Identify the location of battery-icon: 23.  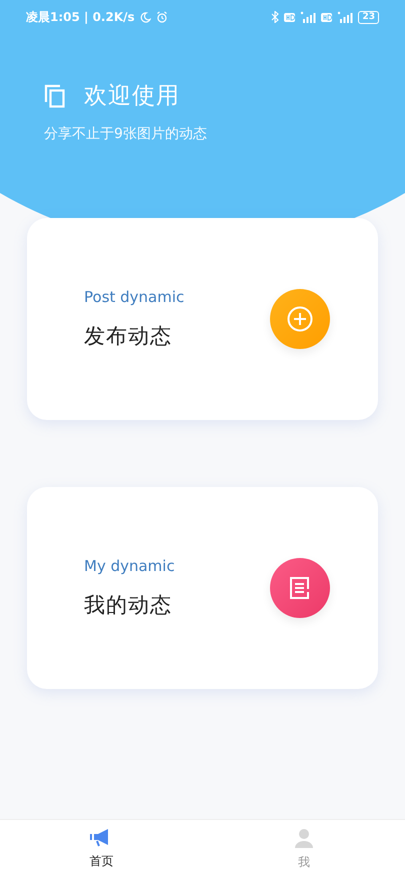
(368, 17).